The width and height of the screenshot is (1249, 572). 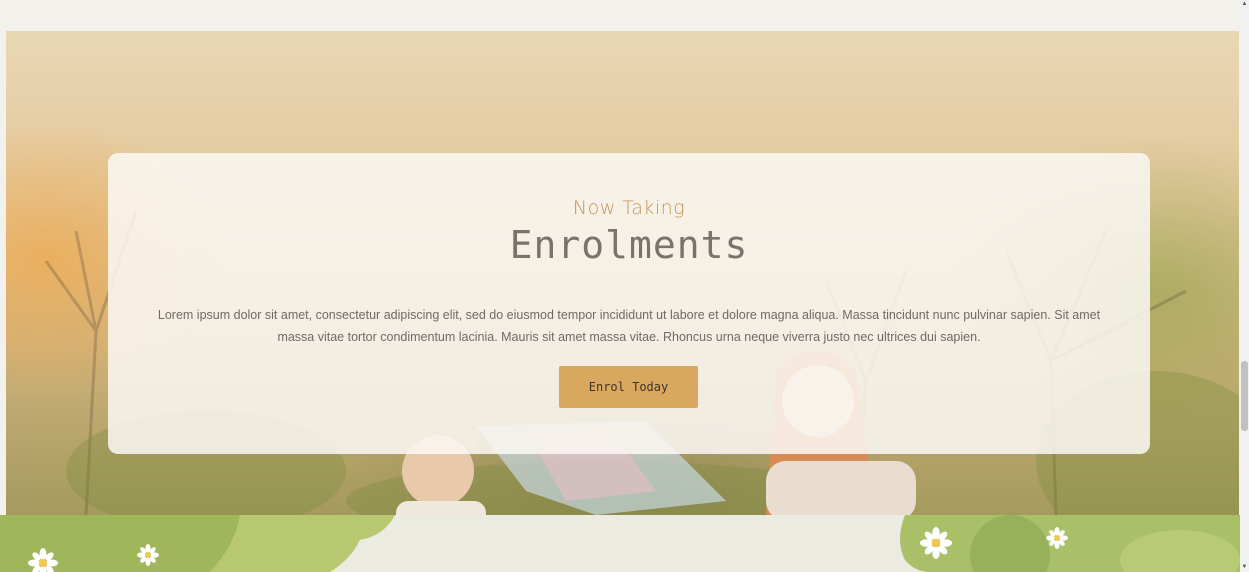 I want to click on enrol-today-button: Enrol Today, so click(x=628, y=387).